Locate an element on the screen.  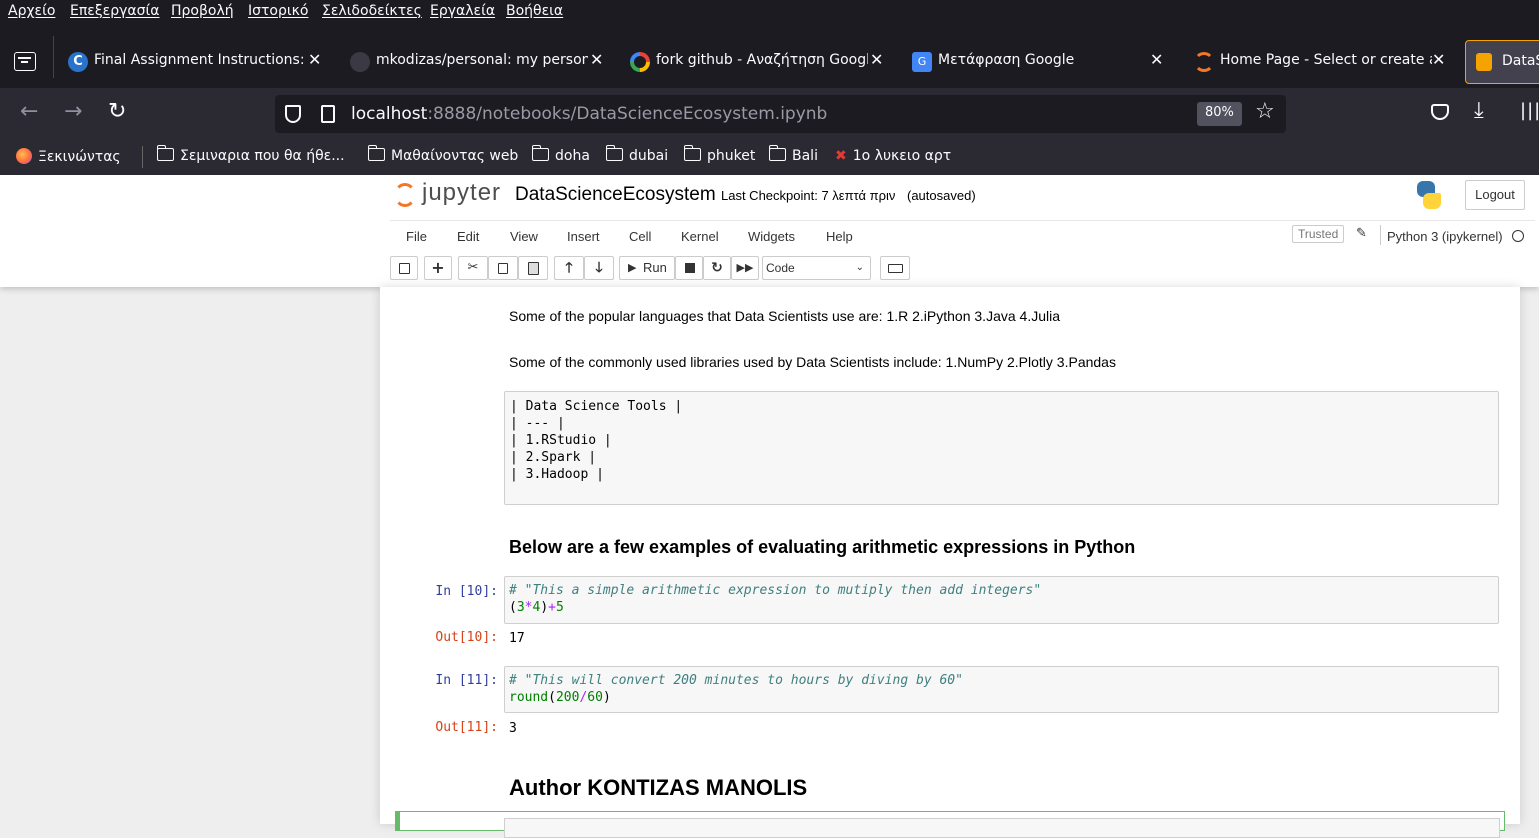
cell-type-select: Code ⌄ is located at coordinates (816, 268).